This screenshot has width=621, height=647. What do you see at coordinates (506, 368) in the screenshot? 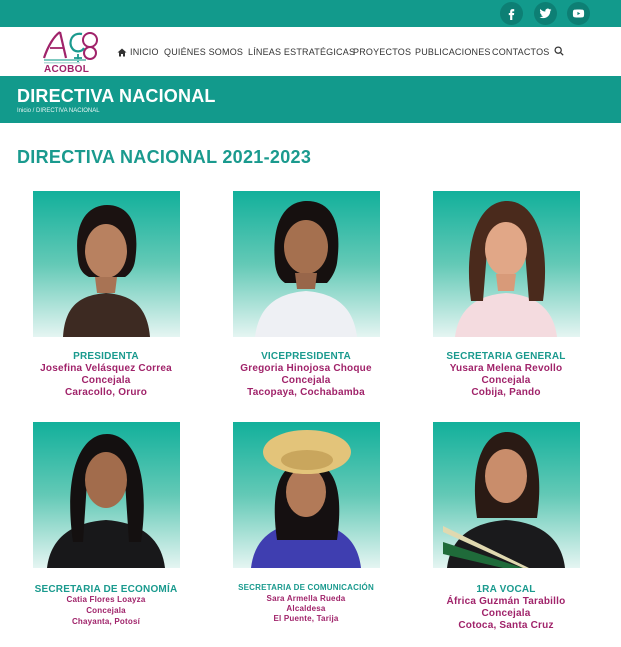
I see `member-name: Yusara Melena Revollo` at bounding box center [506, 368].